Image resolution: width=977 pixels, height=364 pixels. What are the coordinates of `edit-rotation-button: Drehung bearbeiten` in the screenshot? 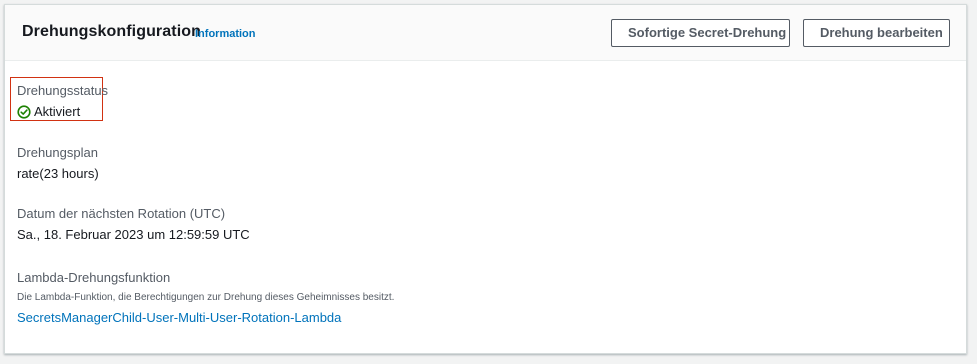 It's located at (876, 33).